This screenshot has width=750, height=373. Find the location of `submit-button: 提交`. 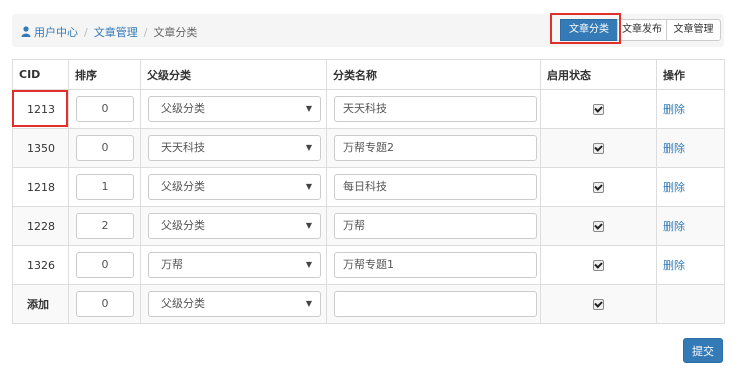

submit-button: 提交 is located at coordinates (703, 350).